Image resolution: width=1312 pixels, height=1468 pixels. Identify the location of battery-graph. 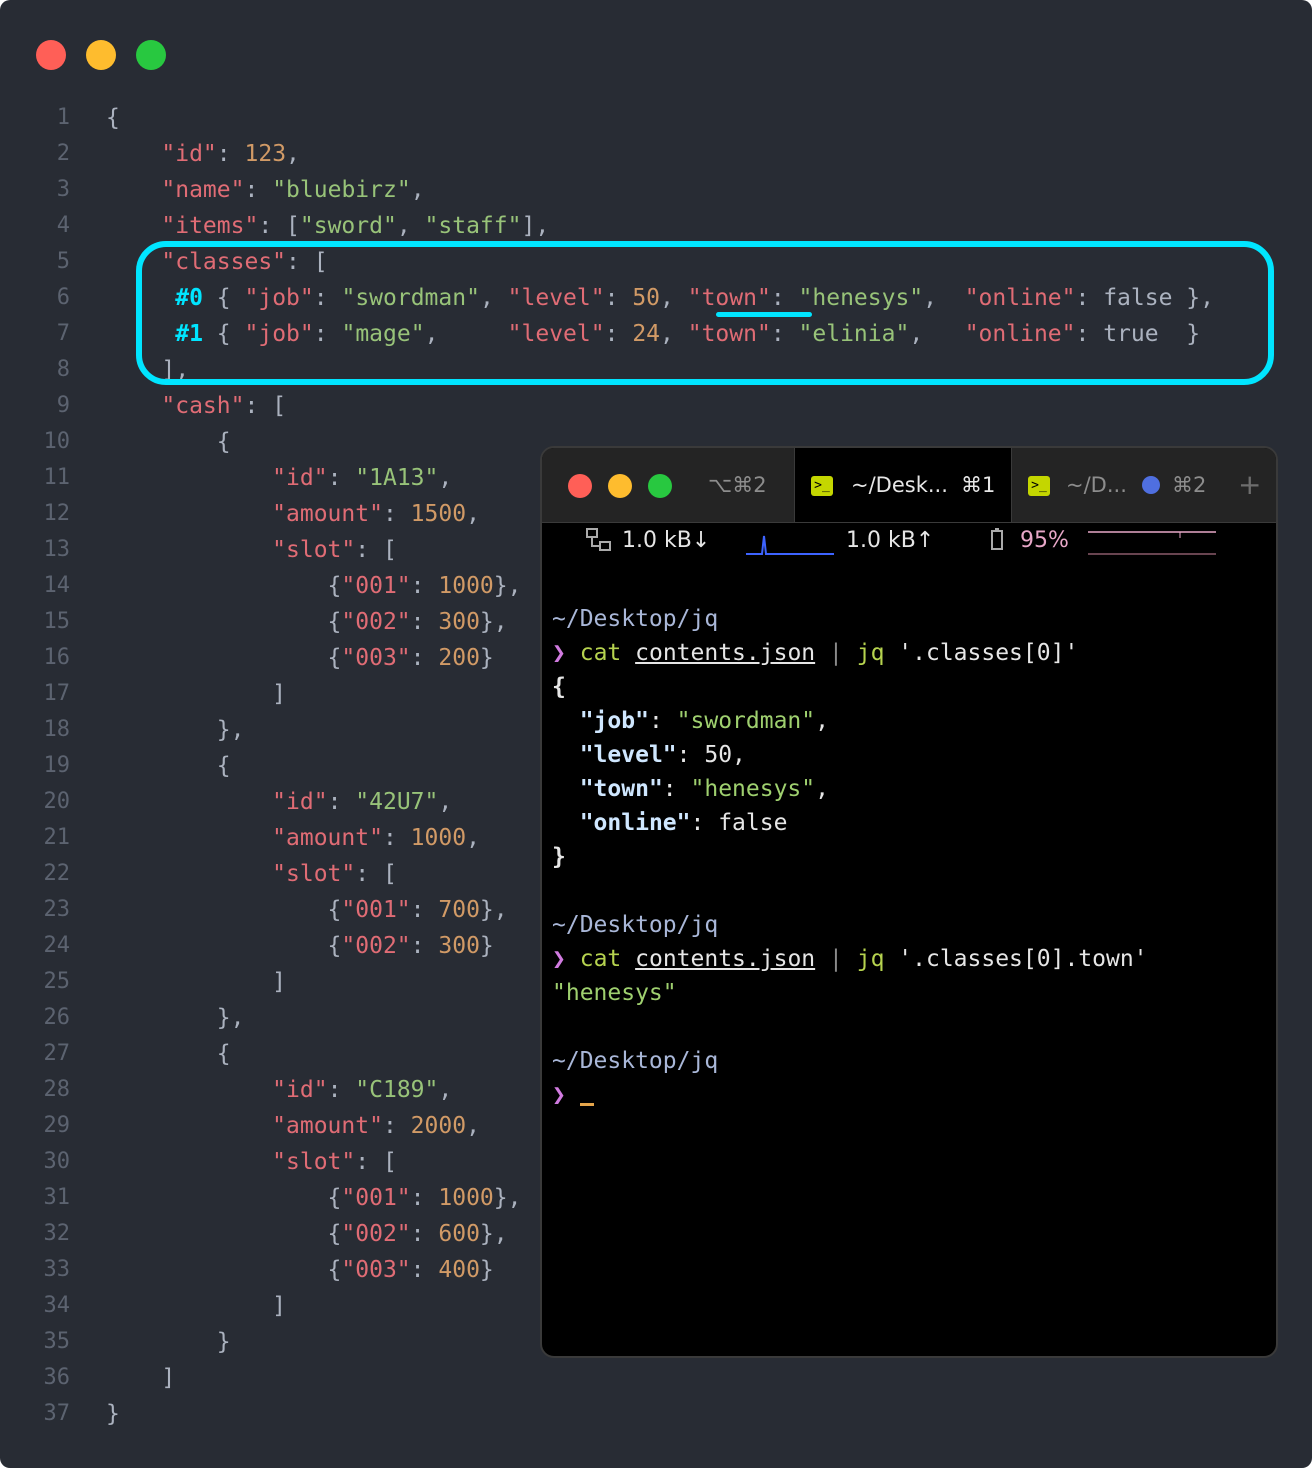
(1152, 543).